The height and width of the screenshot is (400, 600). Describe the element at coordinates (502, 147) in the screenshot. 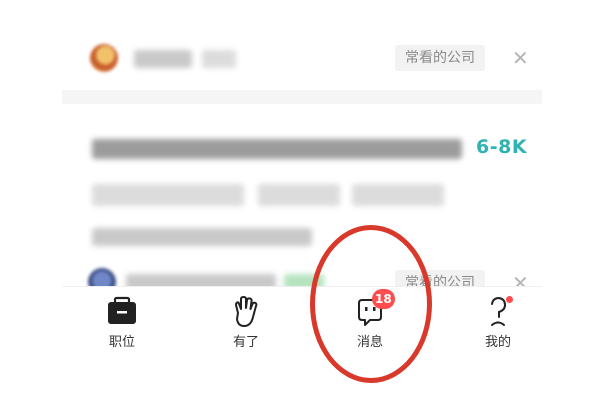

I see `job-salary: 6-8K` at that location.